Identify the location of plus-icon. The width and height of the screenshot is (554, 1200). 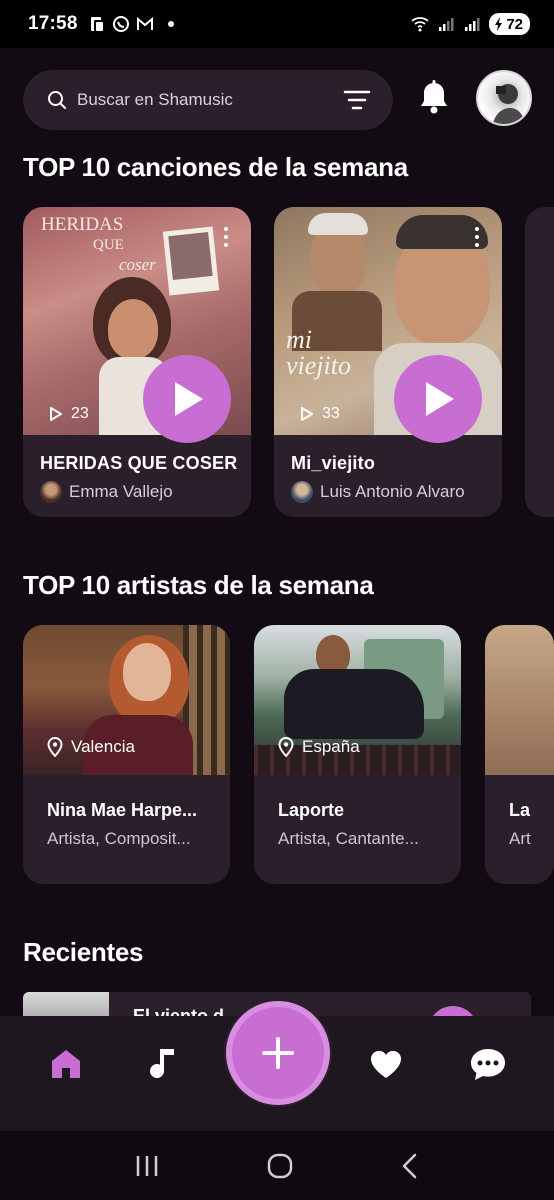
(278, 1053).